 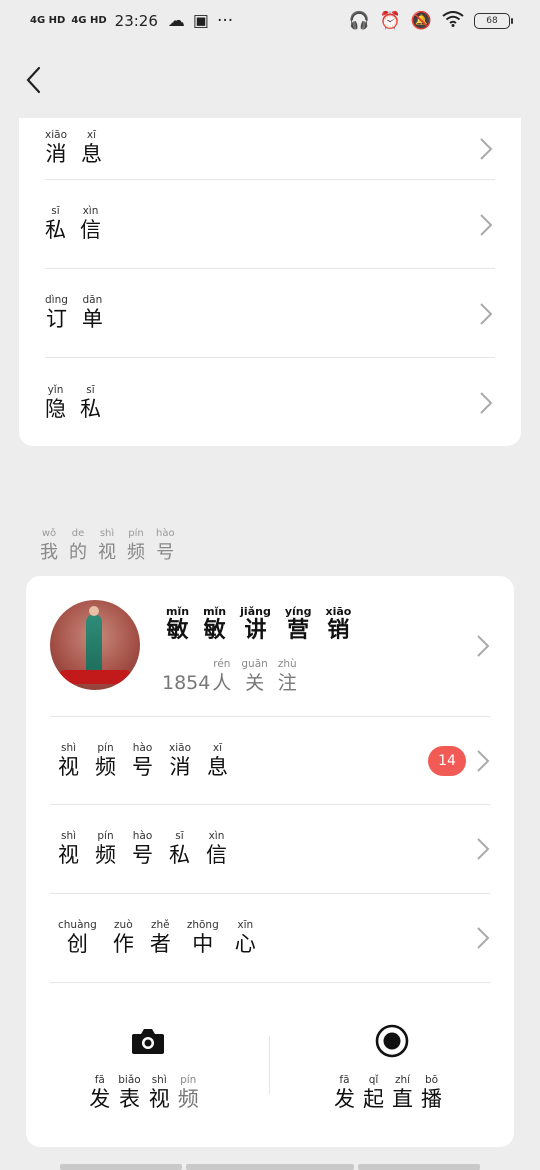 I want to click on menu-item-label: sī 私 xìn 信, so click(x=80, y=224).